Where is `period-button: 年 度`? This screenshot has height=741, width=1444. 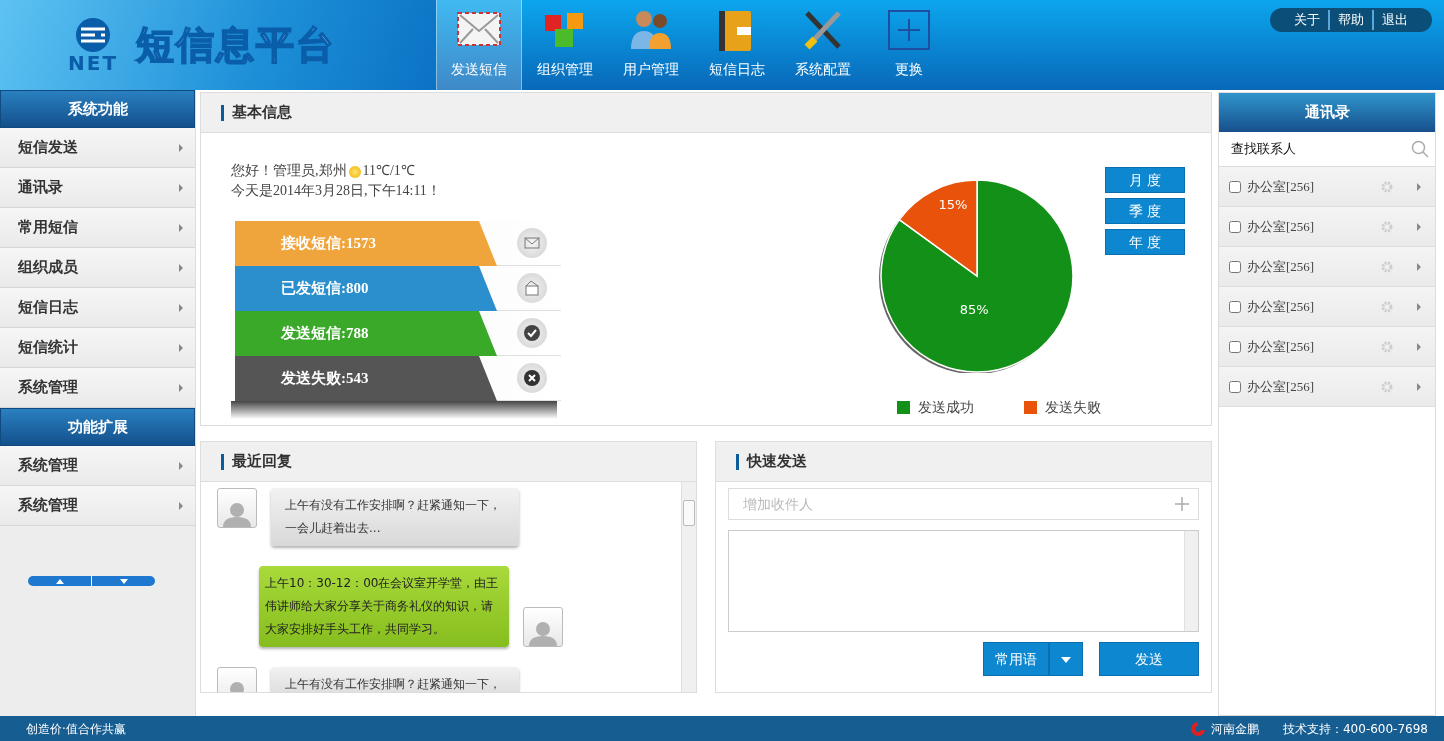
period-button: 年 度 is located at coordinates (1145, 242).